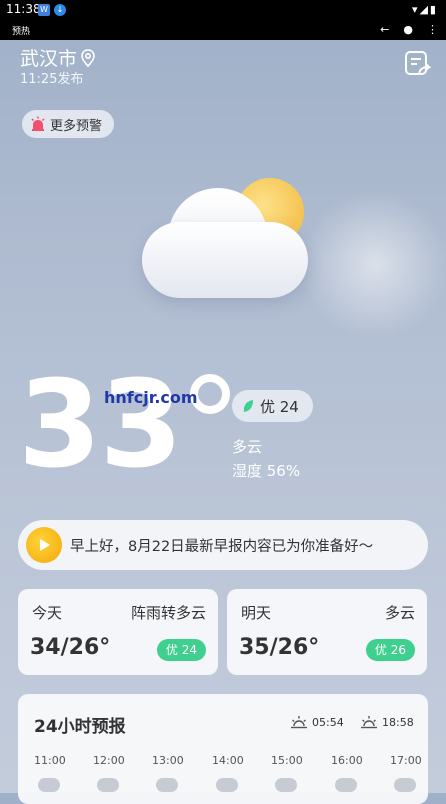 The width and height of the screenshot is (446, 804). I want to click on location-pin-icon, so click(88, 57).